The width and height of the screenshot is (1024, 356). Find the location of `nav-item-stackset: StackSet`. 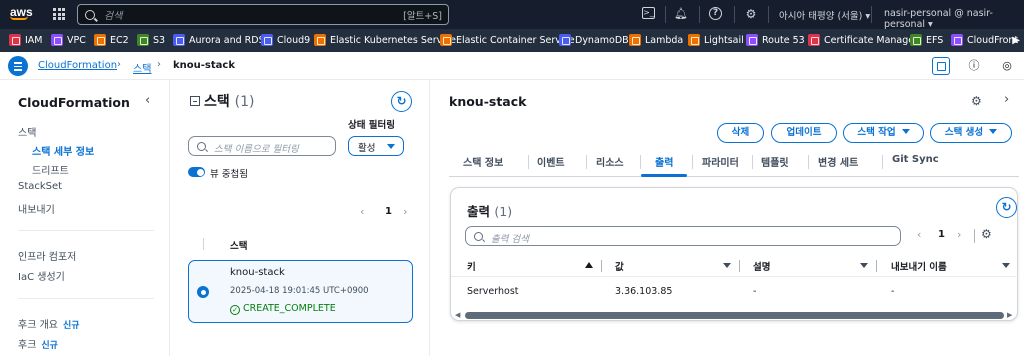

nav-item-stackset: StackSet is located at coordinates (40, 186).